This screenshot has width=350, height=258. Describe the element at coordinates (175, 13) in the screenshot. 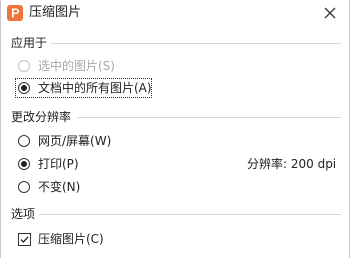

I see `title-bar: 压缩图片` at that location.